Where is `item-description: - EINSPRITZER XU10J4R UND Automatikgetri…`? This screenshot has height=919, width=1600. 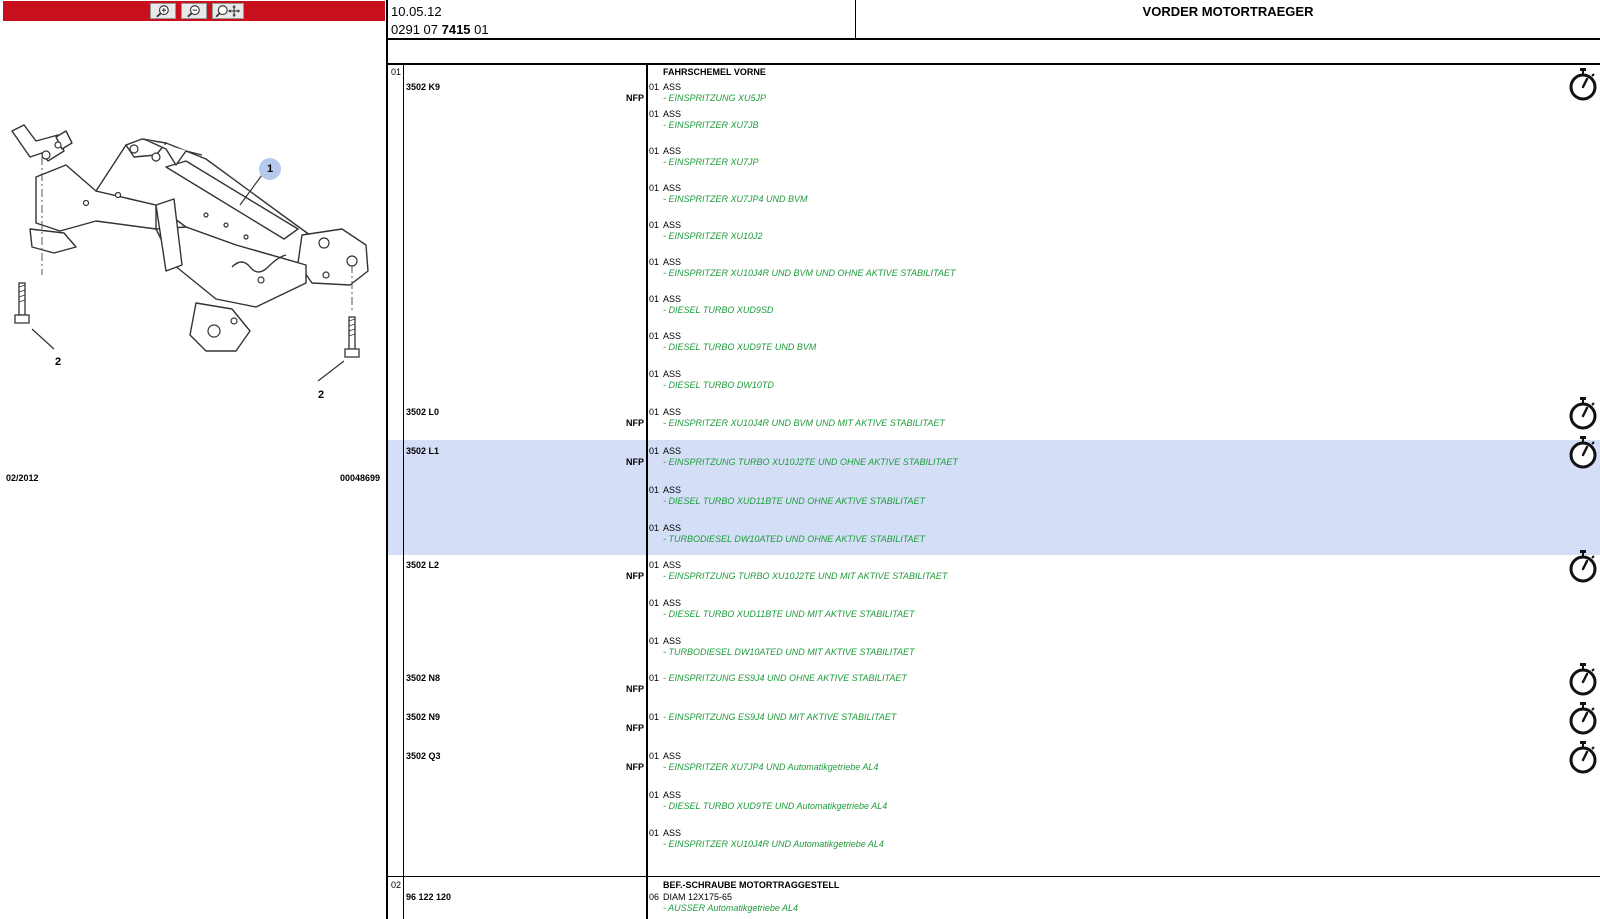
item-description: - EINSPRITZER XU10J4R UND Automatikgetri… is located at coordinates (773, 844).